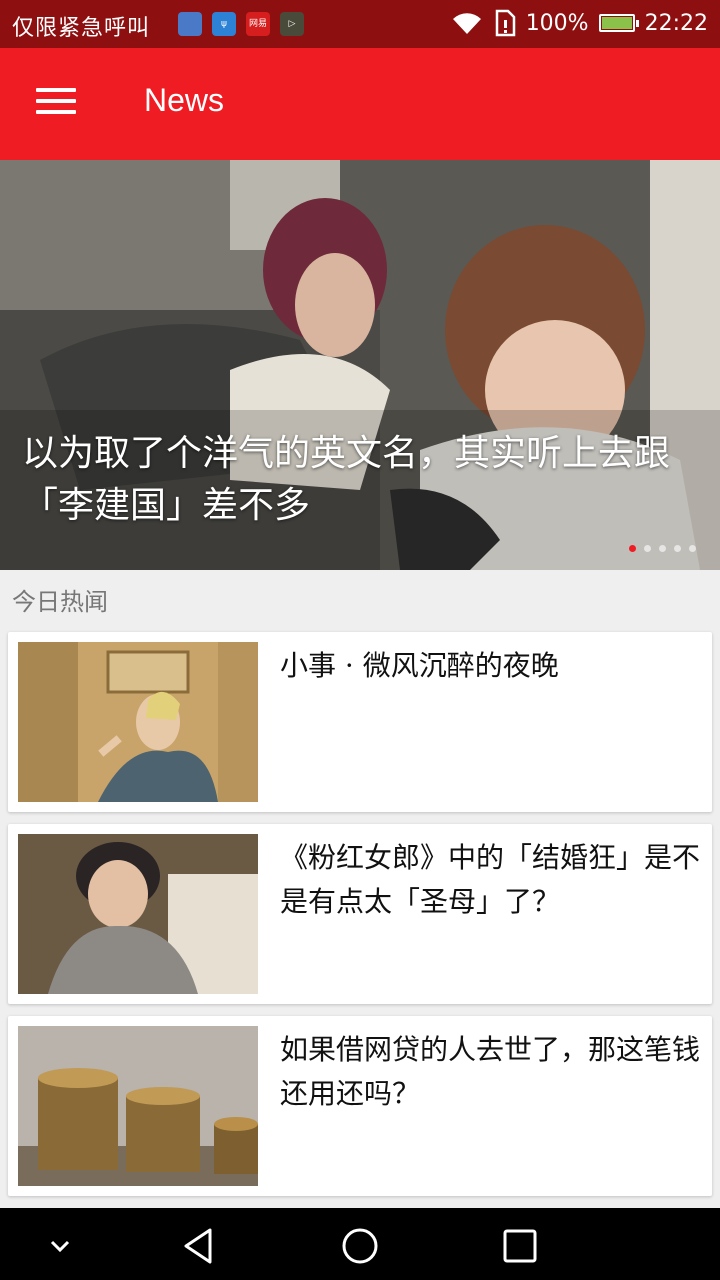  Describe the element at coordinates (258, 24) in the screenshot. I see `netease-news-icon: 网易` at that location.